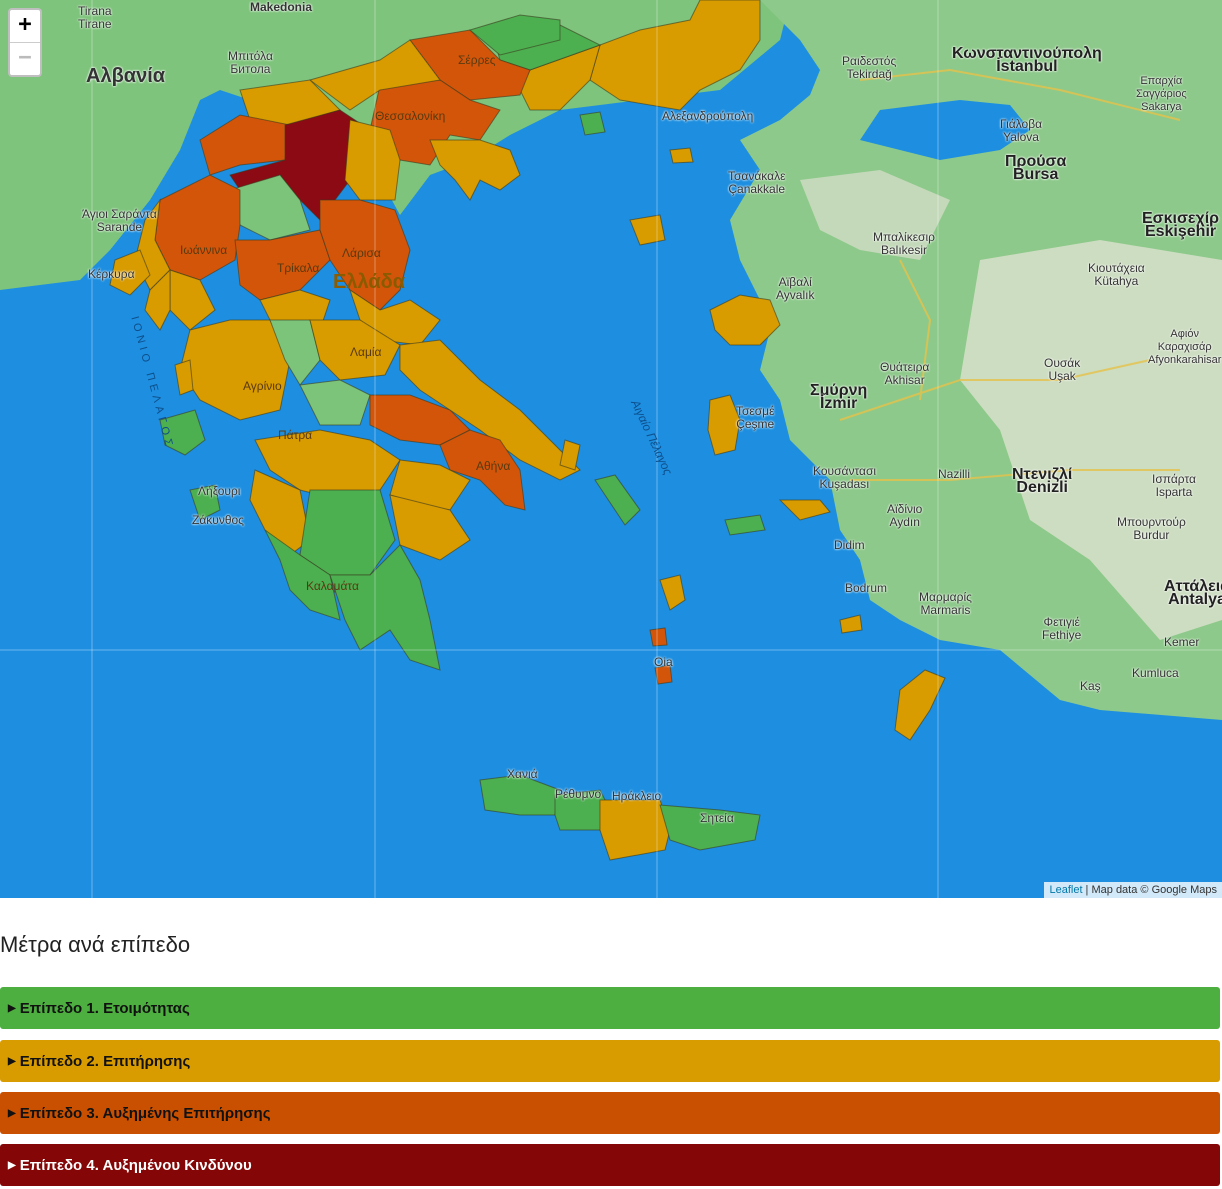 This screenshot has height=1189, width=1222. I want to click on label-trikala: Τρίκαλα, so click(298, 268).